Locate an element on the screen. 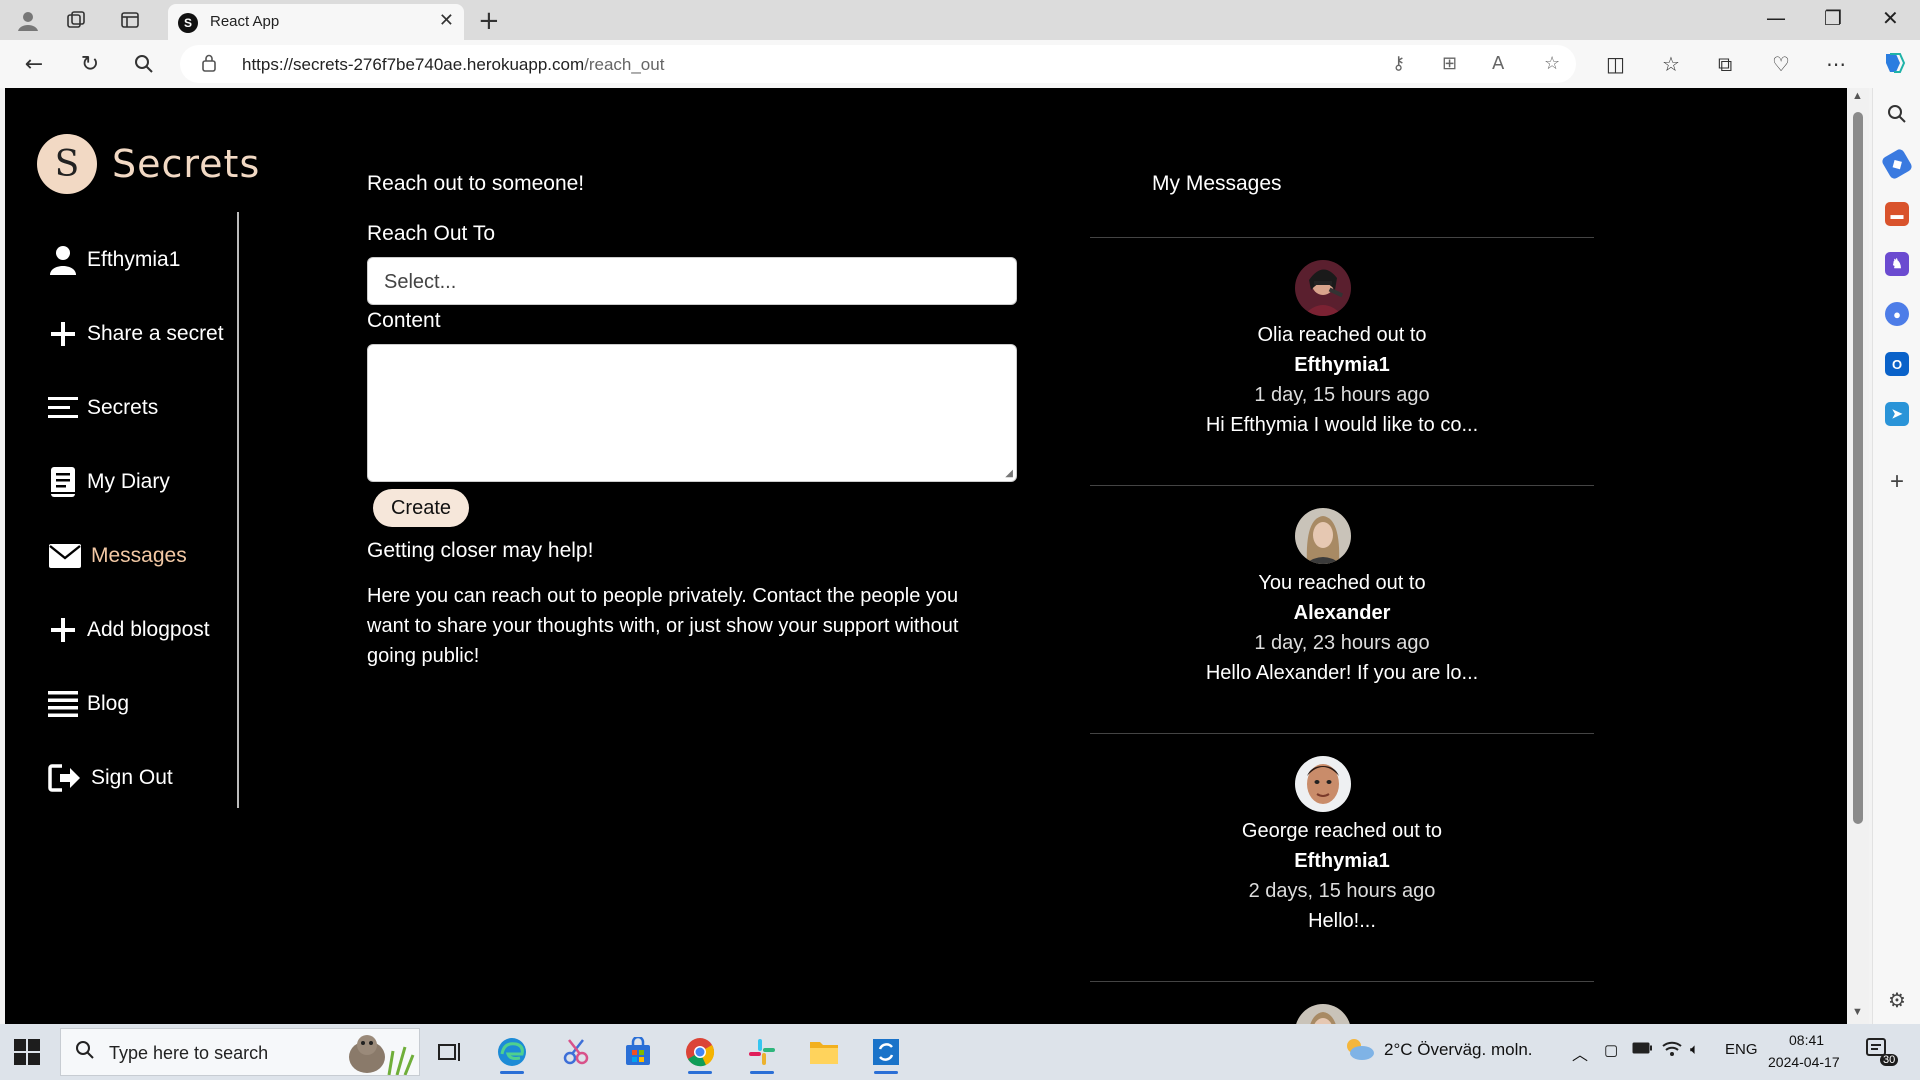  password-key-icon: ⚷ is located at coordinates (1398, 63).